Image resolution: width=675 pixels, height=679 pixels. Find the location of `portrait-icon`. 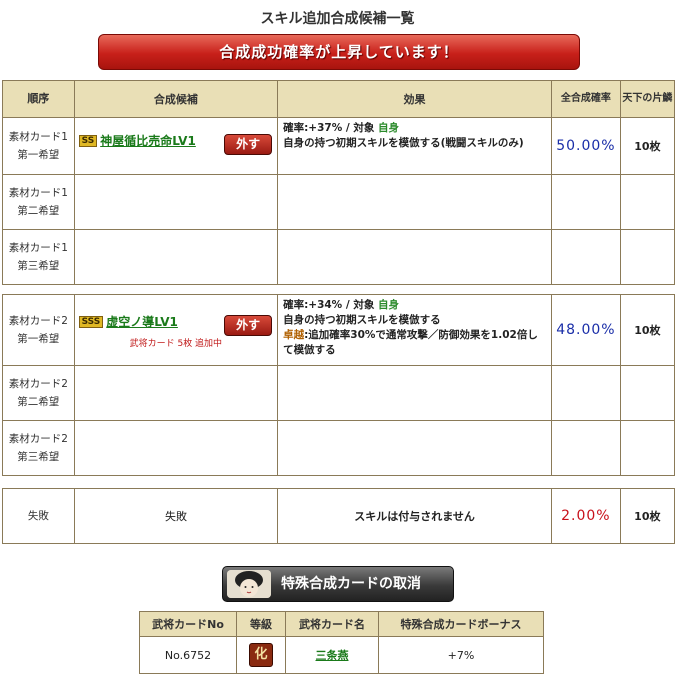

portrait-icon is located at coordinates (249, 584).